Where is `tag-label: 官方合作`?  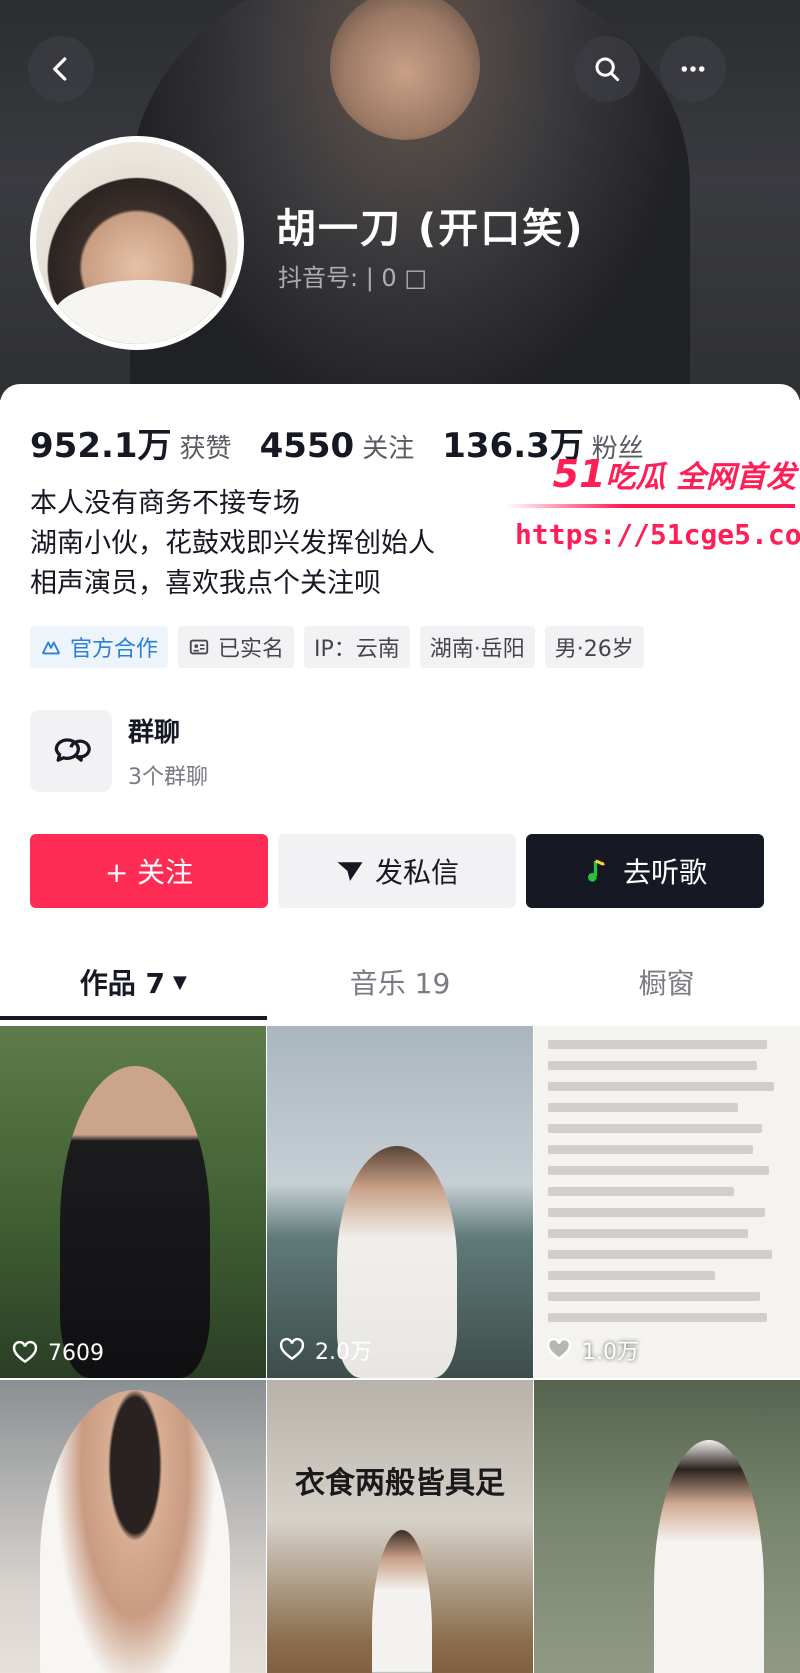 tag-label: 官方合作 is located at coordinates (114, 649).